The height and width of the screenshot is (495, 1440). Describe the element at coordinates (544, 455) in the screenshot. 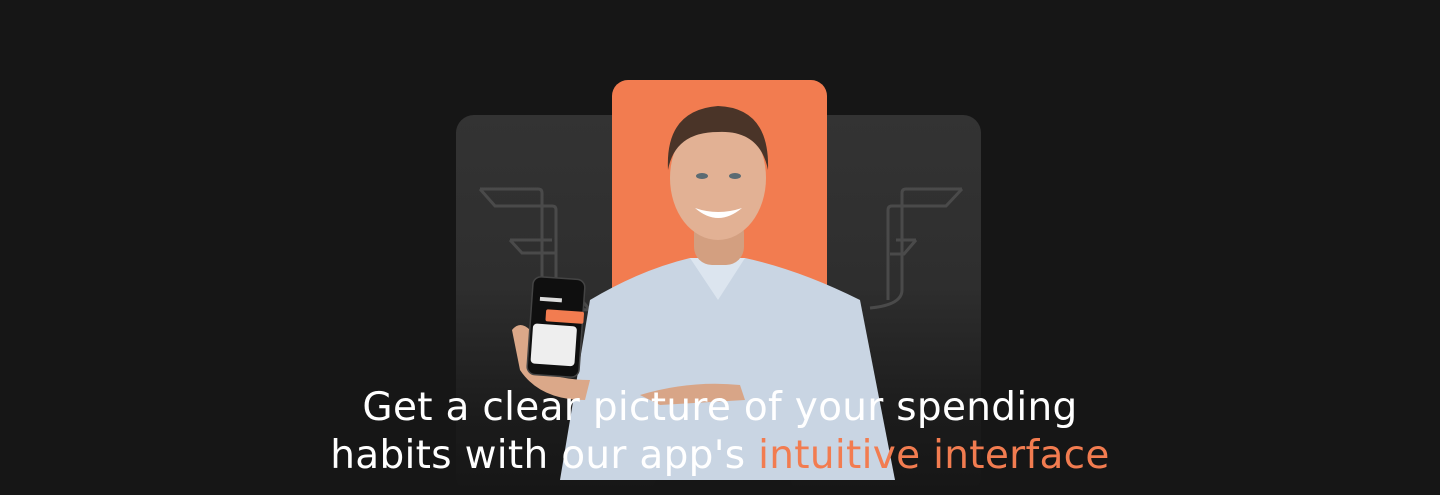

I see `headline-line-2-prefix: habits with our app's` at that location.